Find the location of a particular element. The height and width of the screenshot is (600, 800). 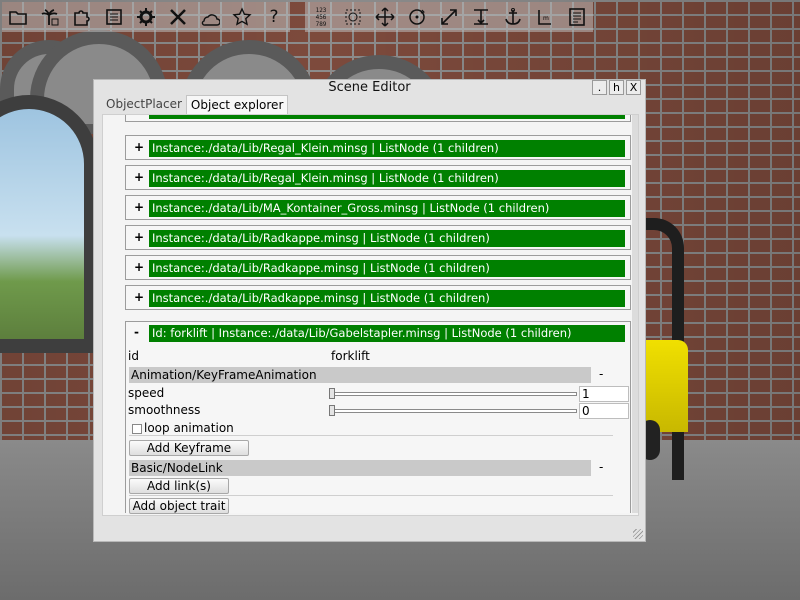

anchor-icon is located at coordinates (513, 17).